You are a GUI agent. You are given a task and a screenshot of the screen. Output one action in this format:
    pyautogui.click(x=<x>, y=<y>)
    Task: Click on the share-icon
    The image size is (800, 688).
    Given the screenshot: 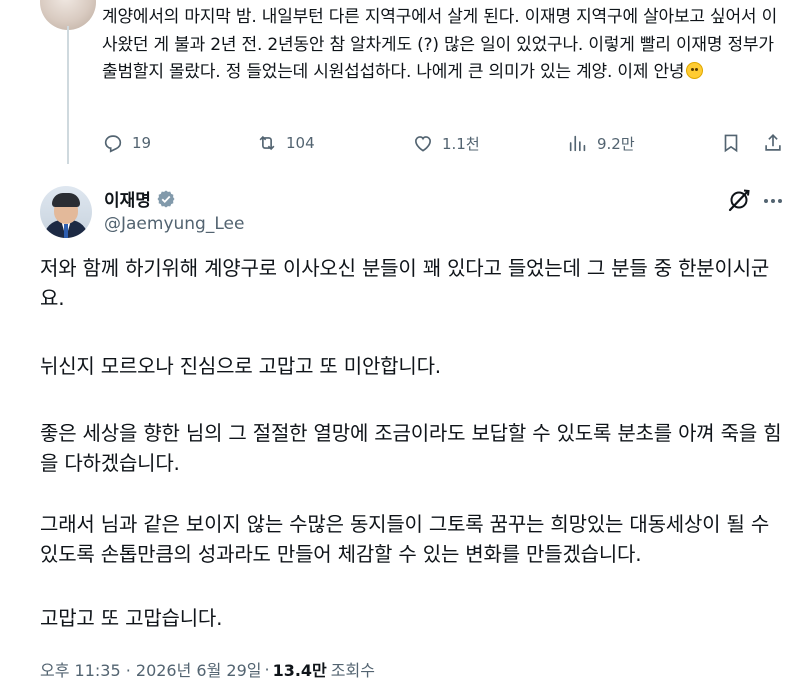 What is the action you would take?
    pyautogui.click(x=773, y=142)
    